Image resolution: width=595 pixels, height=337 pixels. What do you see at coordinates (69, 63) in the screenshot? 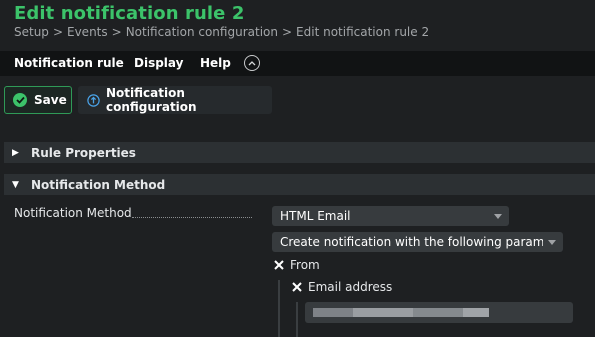
I see `menu-notification-rule: Notification rule` at bounding box center [69, 63].